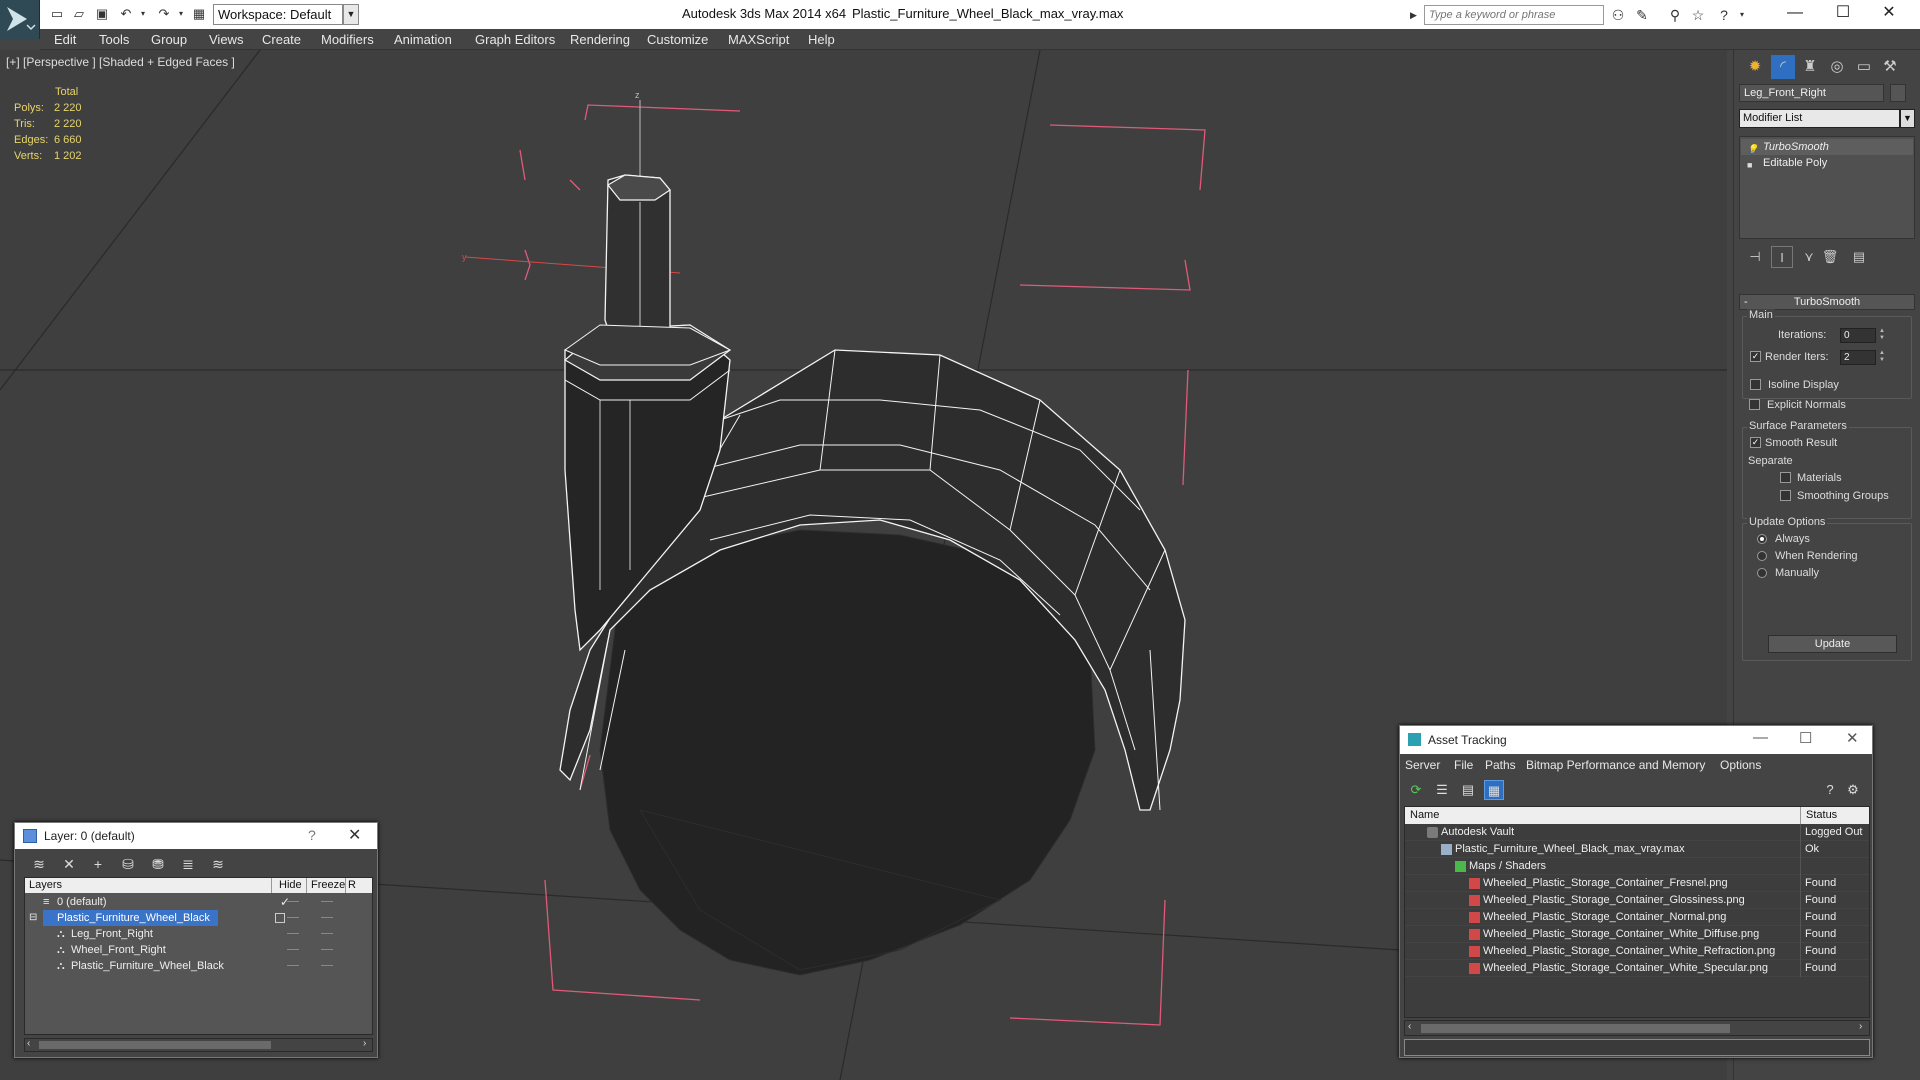 Image resolution: width=1920 pixels, height=1080 pixels. Describe the element at coordinates (181, 14) in the screenshot. I see `redo-dropdown-icon: ▾` at that location.